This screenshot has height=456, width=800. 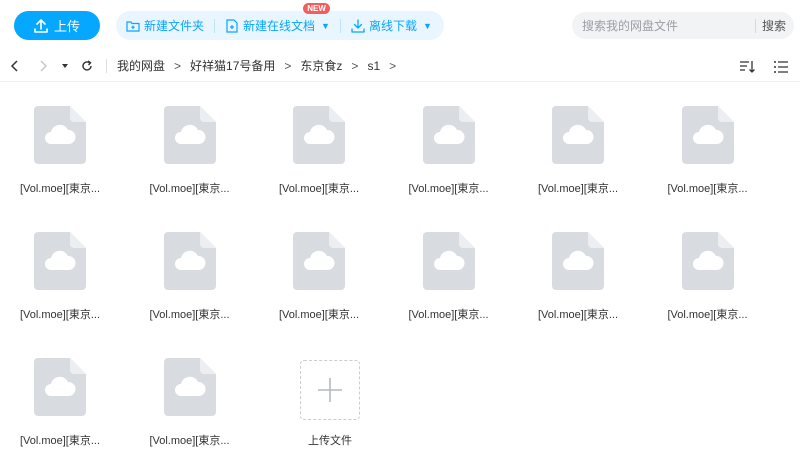 I want to click on history-dropdown, so click(x=65, y=66).